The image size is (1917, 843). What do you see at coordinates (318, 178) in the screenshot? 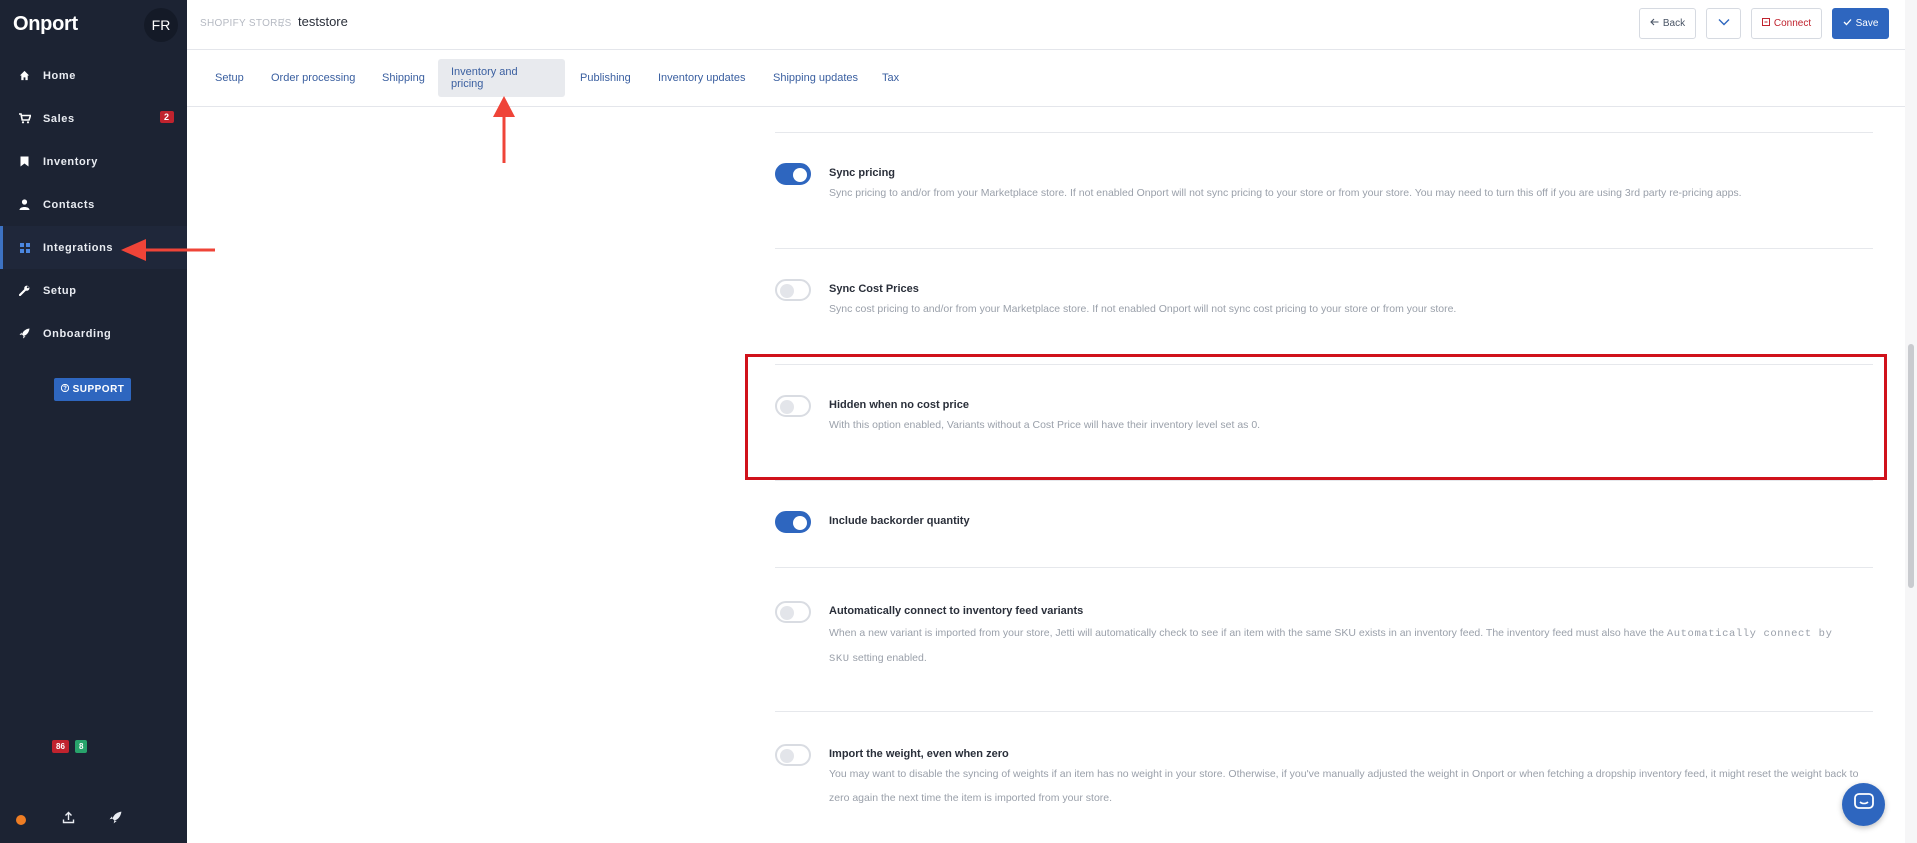
I see `annotation-arrows` at bounding box center [318, 178].